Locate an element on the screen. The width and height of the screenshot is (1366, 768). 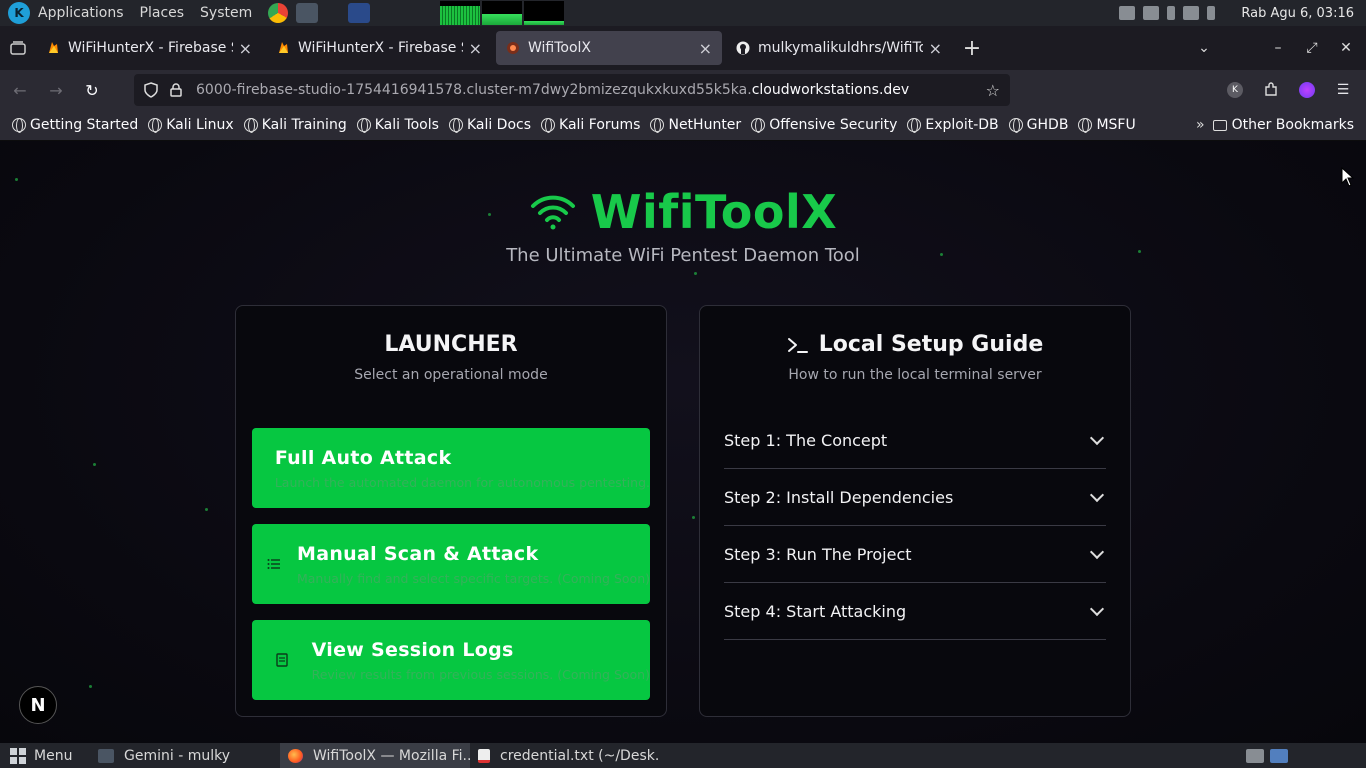
minimize-window-icon: – is located at coordinates (1278, 48).